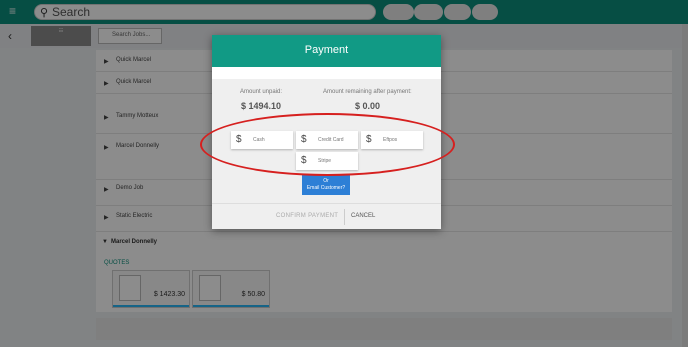 The image size is (688, 347). I want to click on email-or-text: Or, so click(326, 181).